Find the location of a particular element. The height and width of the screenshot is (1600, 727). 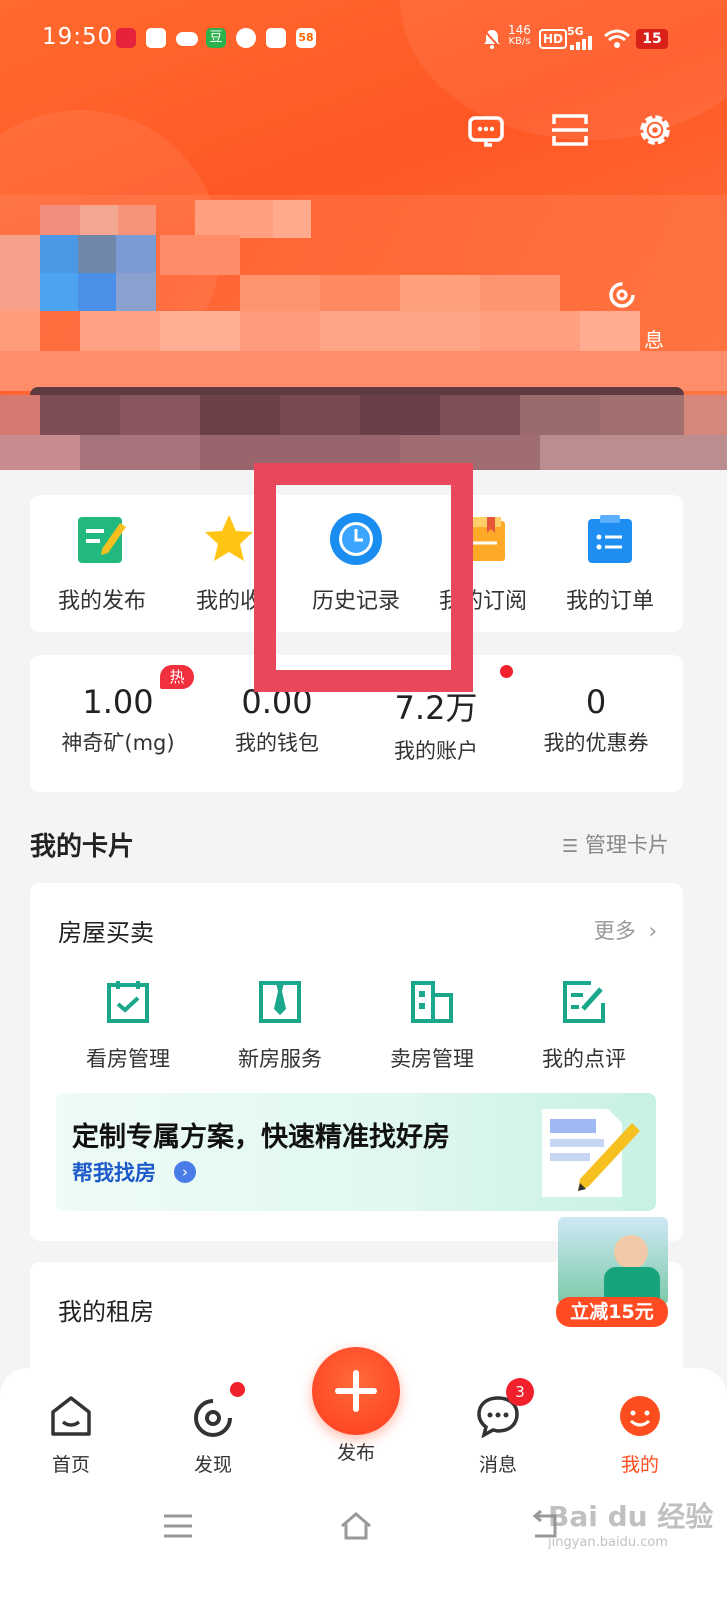

nav-discover: 发现 is located at coordinates (213, 1435).